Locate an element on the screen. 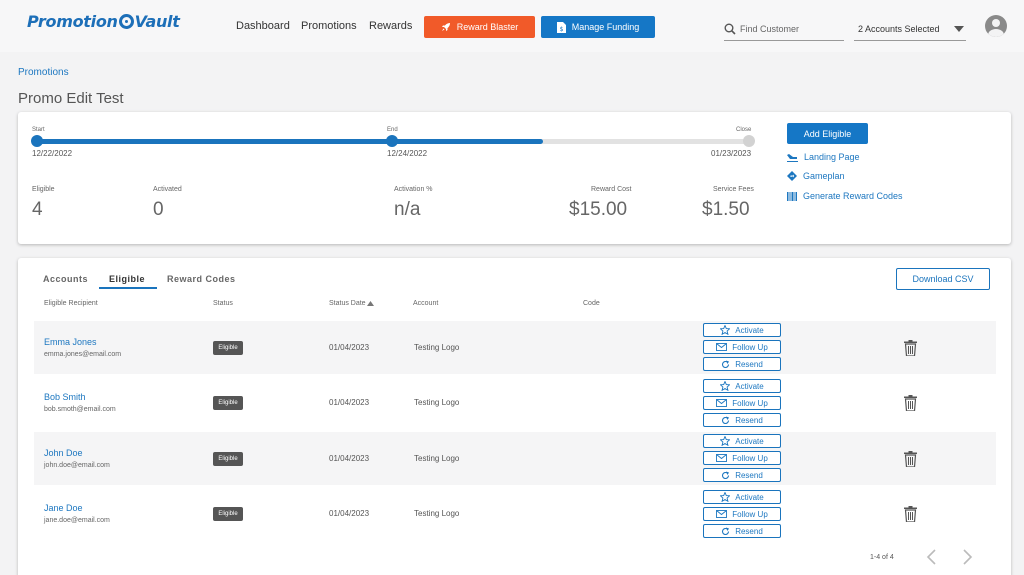  page-title: Promo Edit Test is located at coordinates (71, 98).